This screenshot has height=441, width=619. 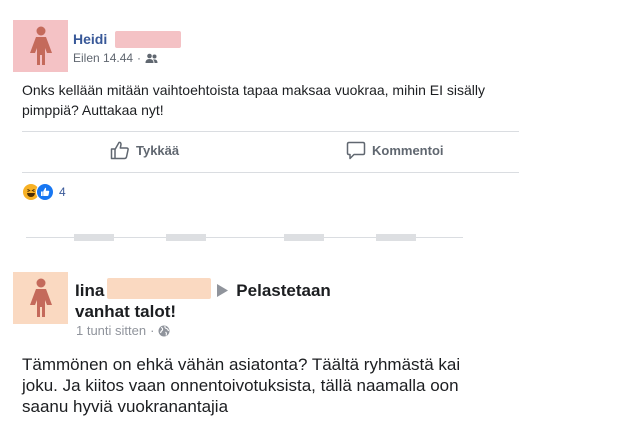 I want to click on comment-button: Kommentoi, so click(x=395, y=150).